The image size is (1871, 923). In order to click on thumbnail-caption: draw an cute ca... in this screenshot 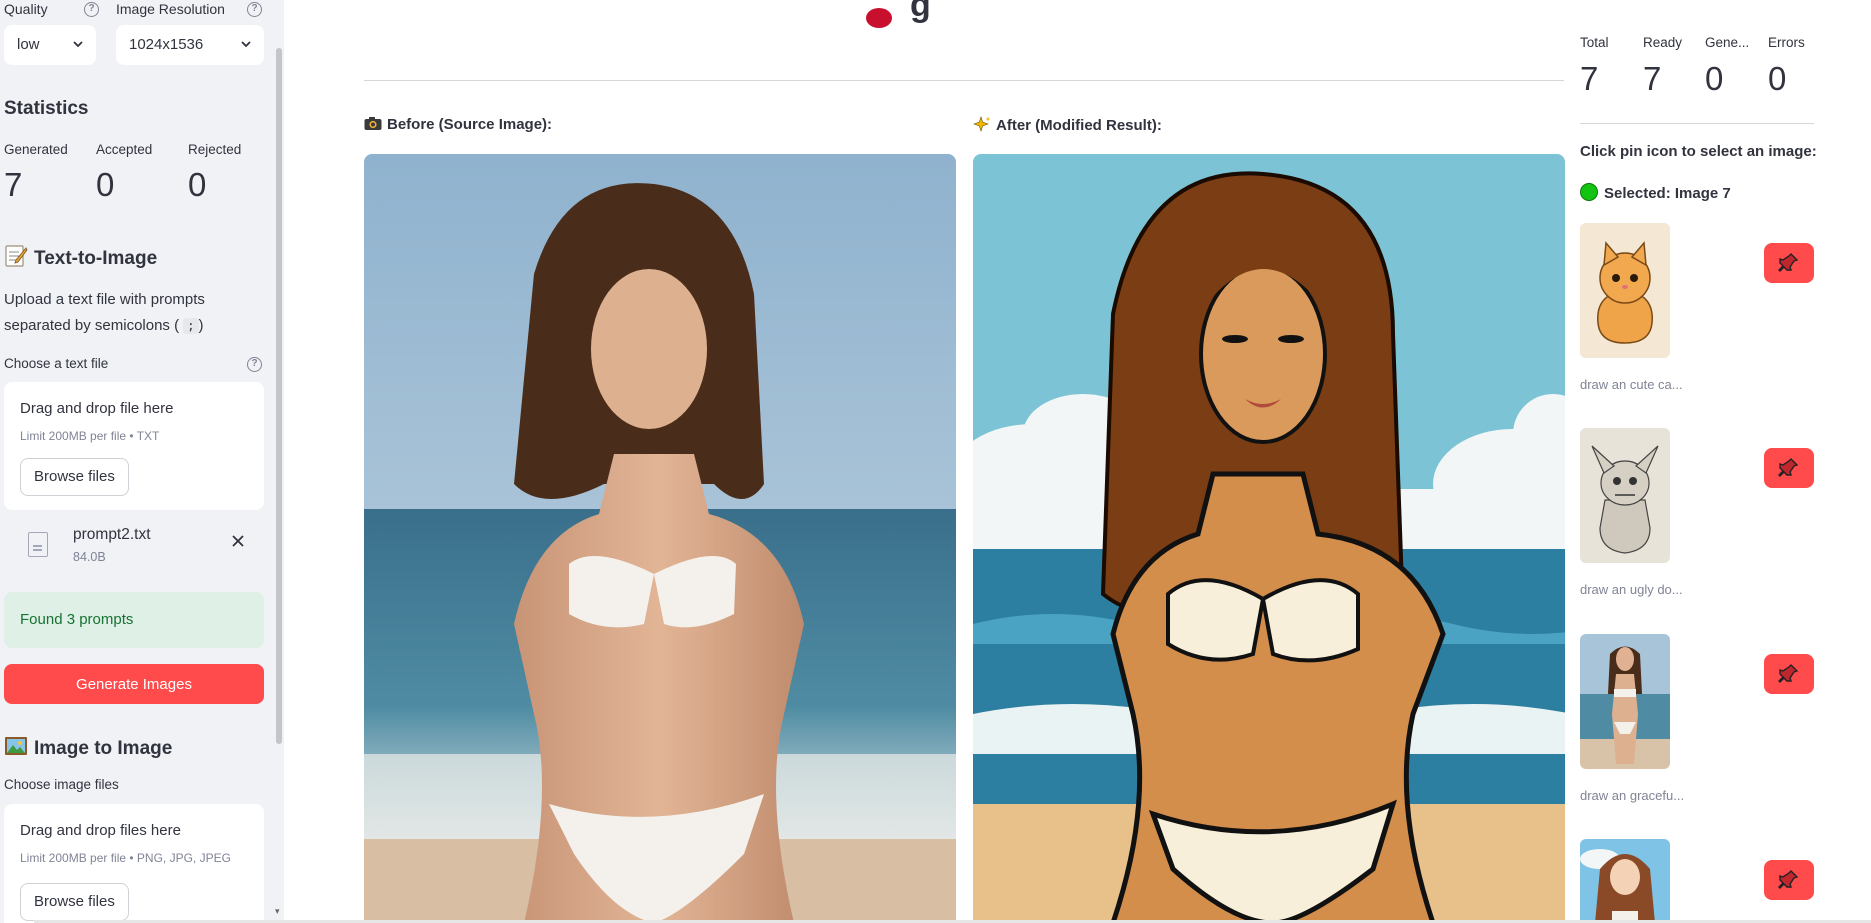, I will do `click(1631, 384)`.